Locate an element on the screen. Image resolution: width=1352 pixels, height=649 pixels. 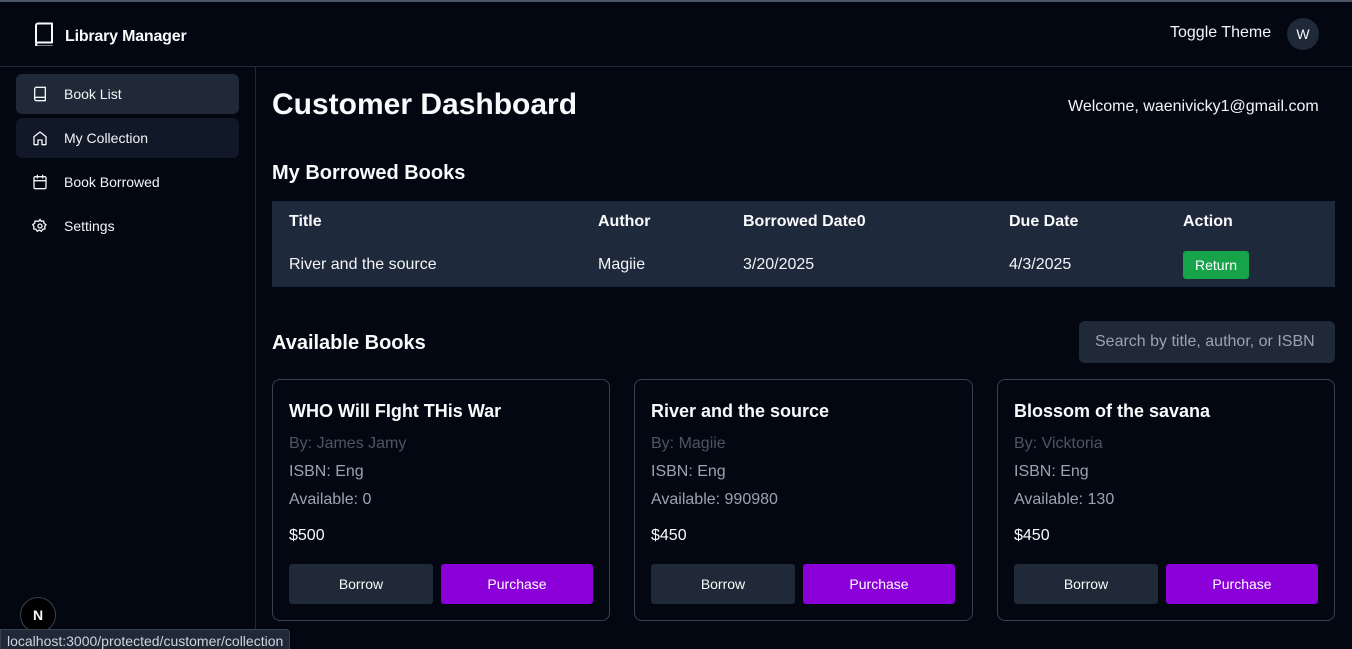
toggle-theme-button: Toggle Theme is located at coordinates (1220, 33).